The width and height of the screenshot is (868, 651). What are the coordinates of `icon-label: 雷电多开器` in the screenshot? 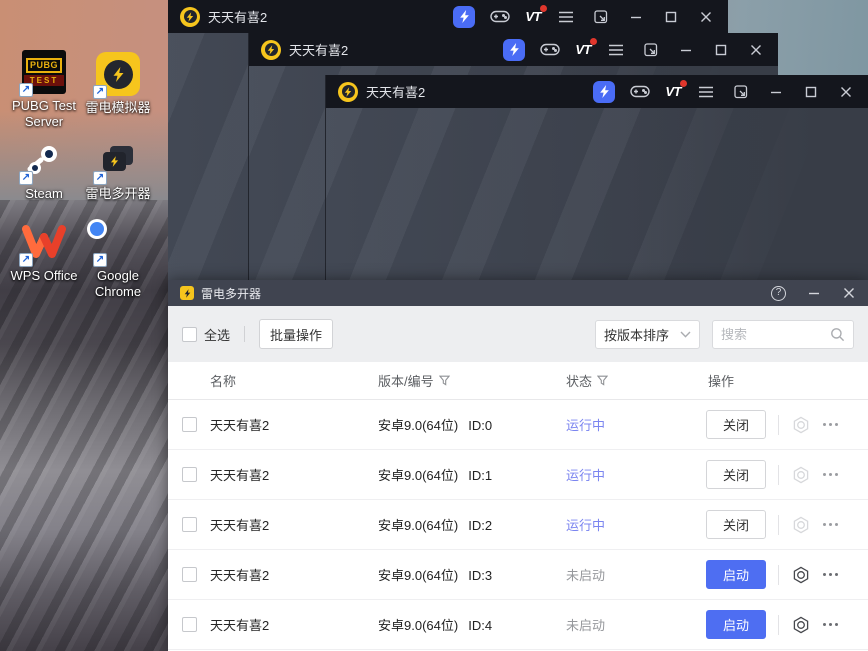 It's located at (118, 193).